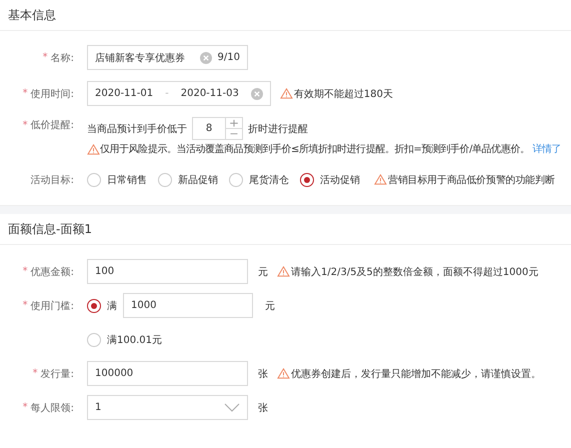 This screenshot has height=448, width=571. What do you see at coordinates (198, 179) in the screenshot?
I see `radio-label: 新品促销` at bounding box center [198, 179].